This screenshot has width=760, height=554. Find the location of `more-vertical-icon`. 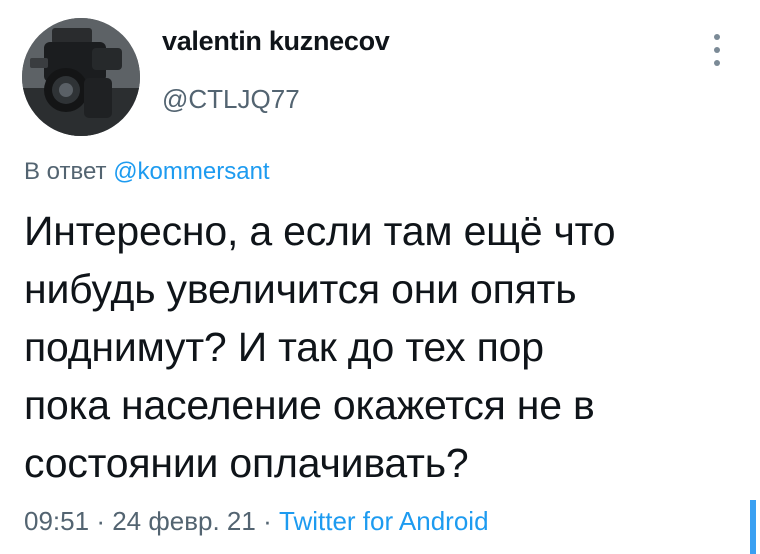

more-vertical-icon is located at coordinates (717, 50).